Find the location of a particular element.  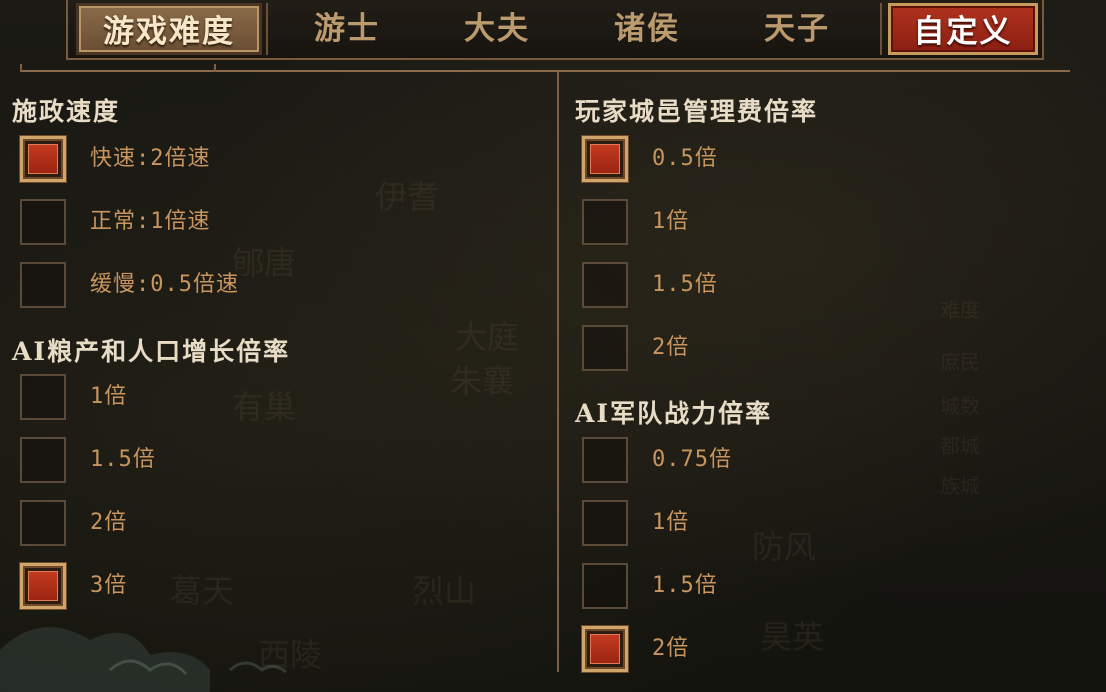

option-ai-military-2x: 2倍 is located at coordinates (802, 651).